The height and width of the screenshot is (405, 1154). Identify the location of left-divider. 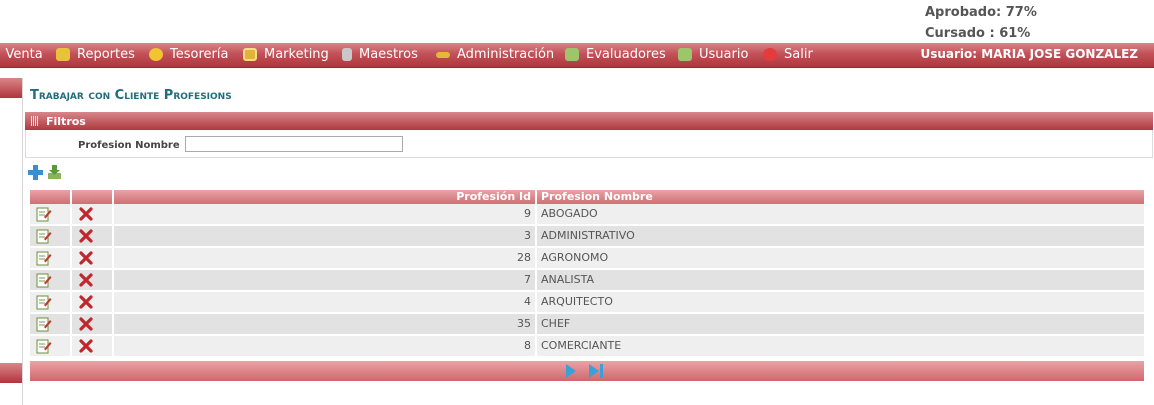
(22, 241).